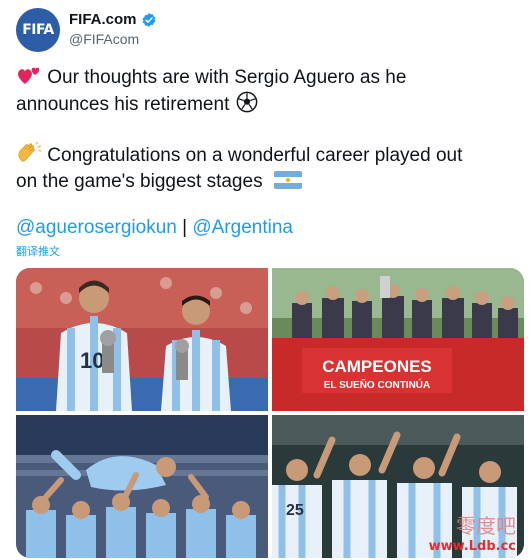 The width and height of the screenshot is (532, 560). Describe the element at coordinates (113, 39) in the screenshot. I see `account-handle: @FIFAcom` at that location.